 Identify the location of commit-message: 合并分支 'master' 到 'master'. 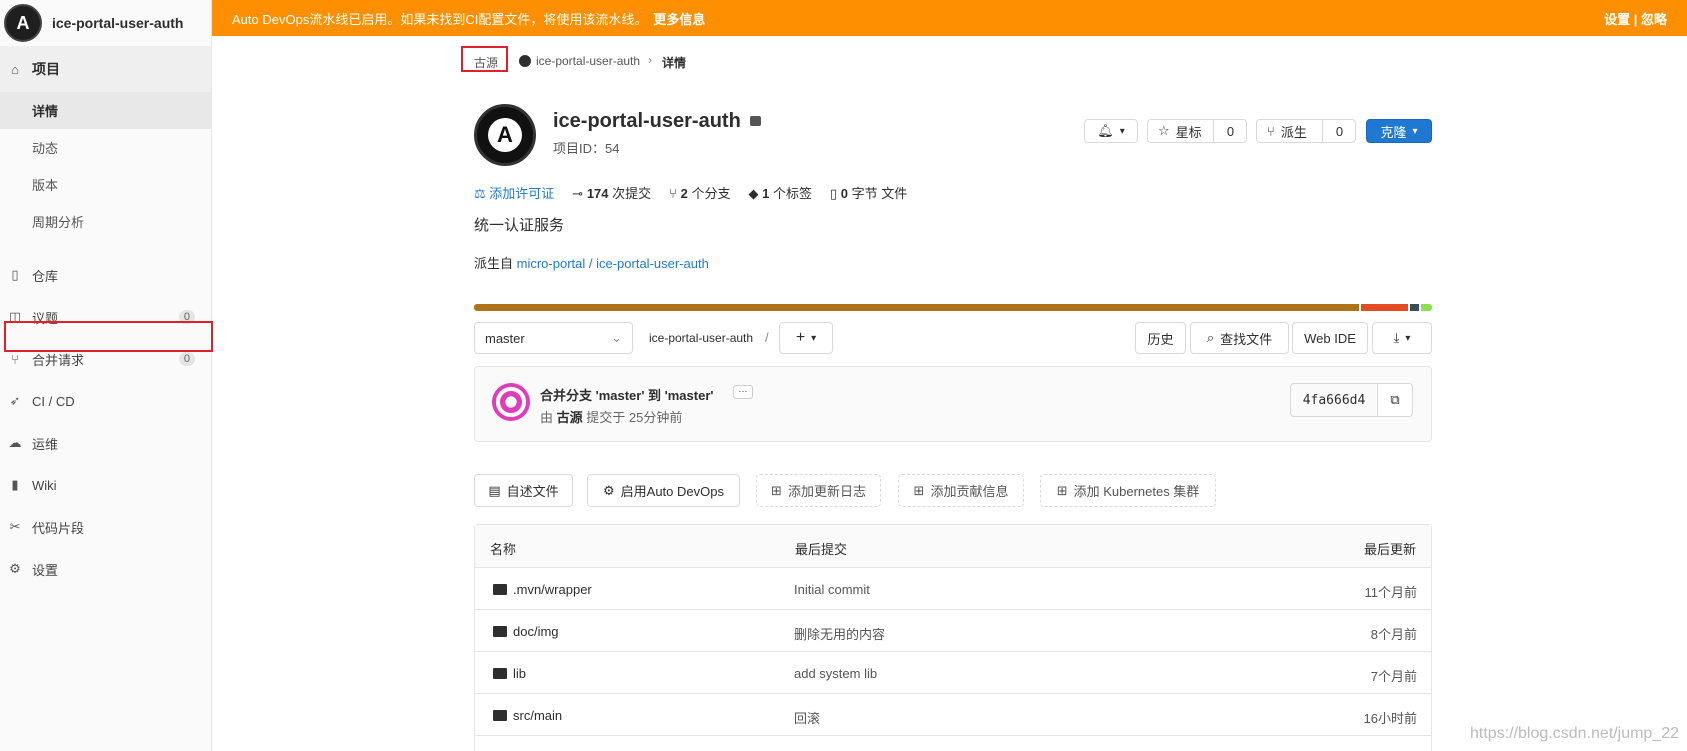
(626, 394).